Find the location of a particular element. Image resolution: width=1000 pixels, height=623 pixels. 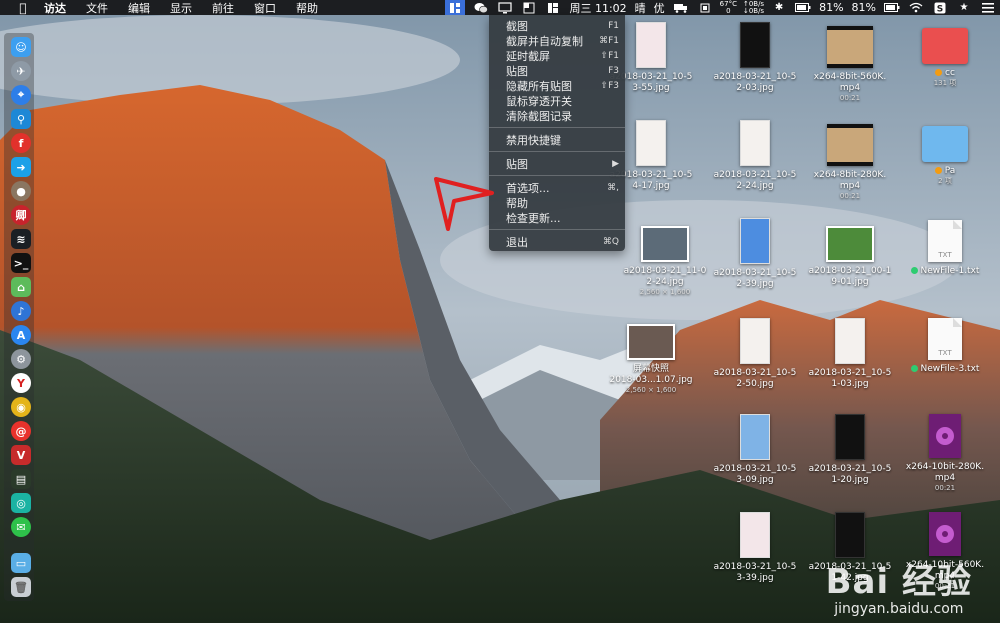

battery-icon is located at coordinates (803, 8).